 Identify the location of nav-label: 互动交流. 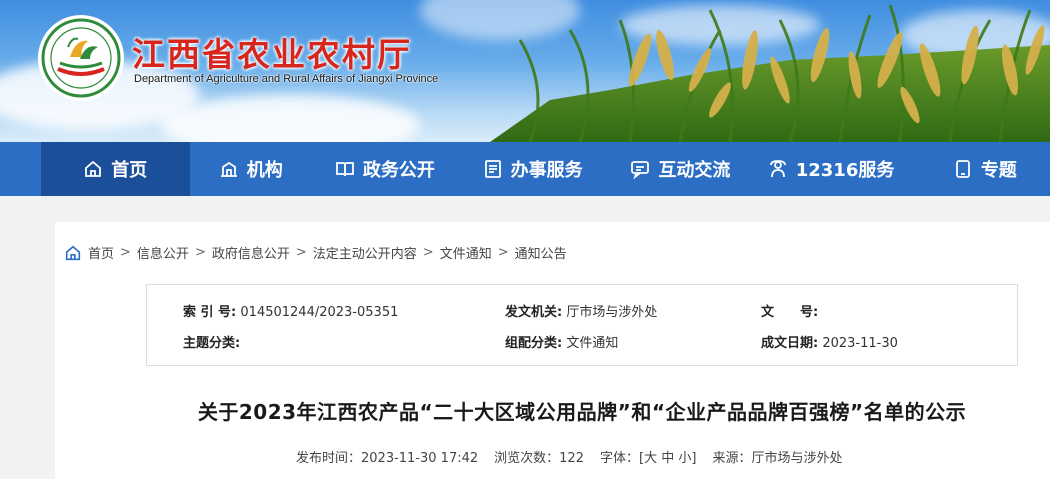
(694, 170).